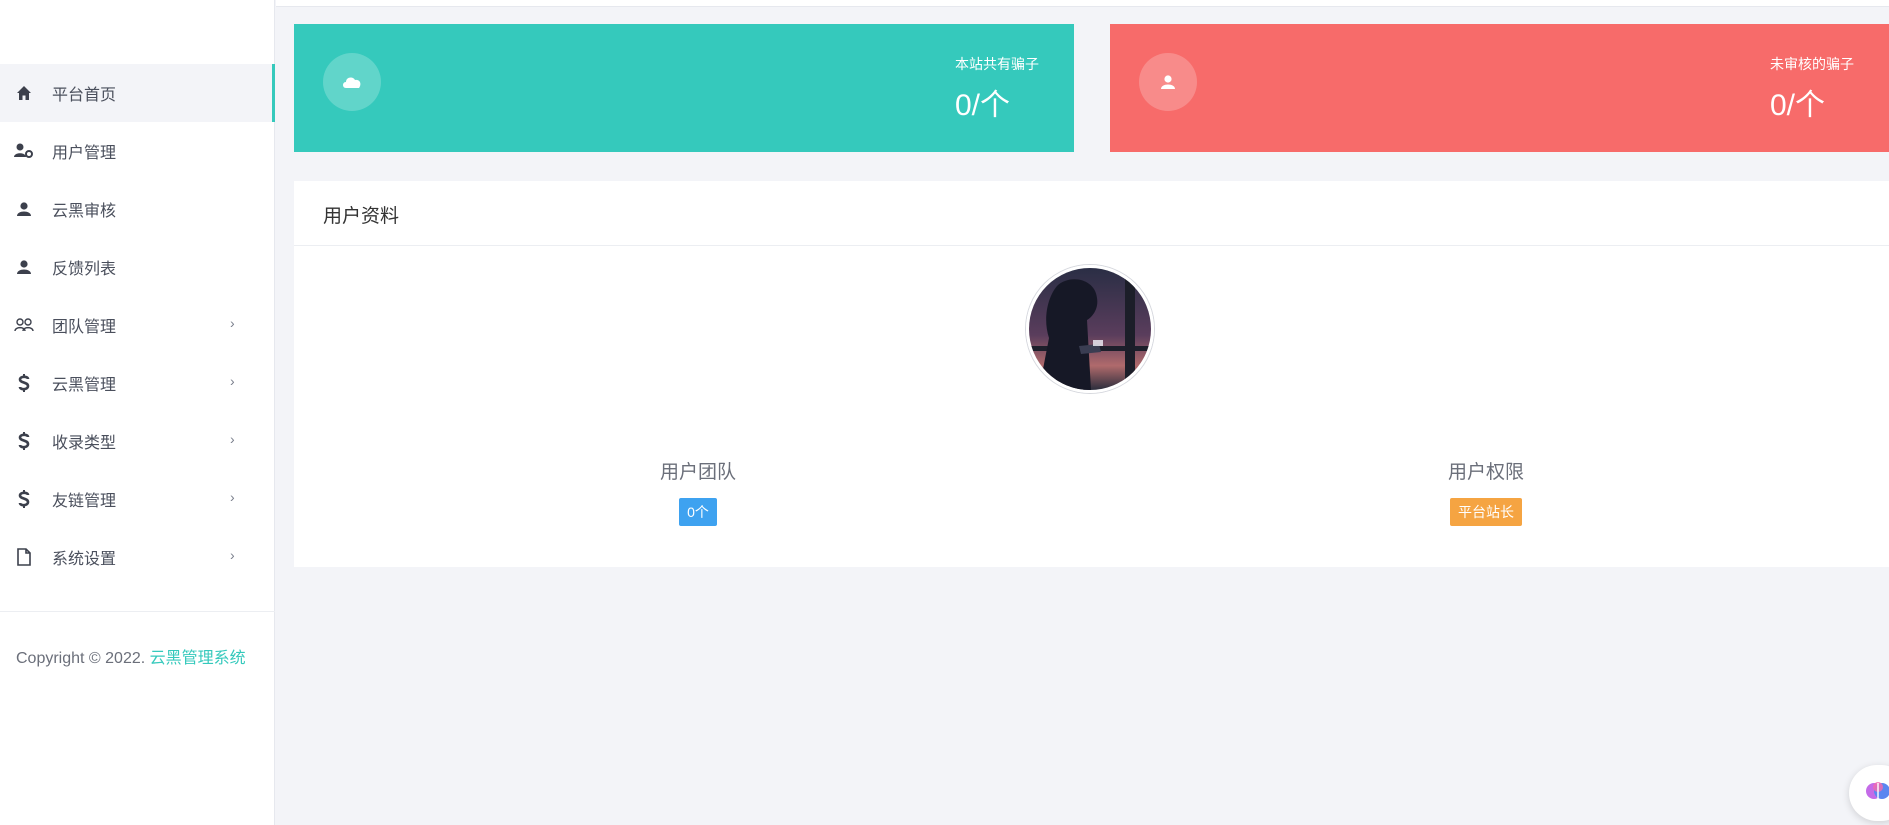  Describe the element at coordinates (698, 491) in the screenshot. I see `user-team-stat: 用户团队 0个` at that location.